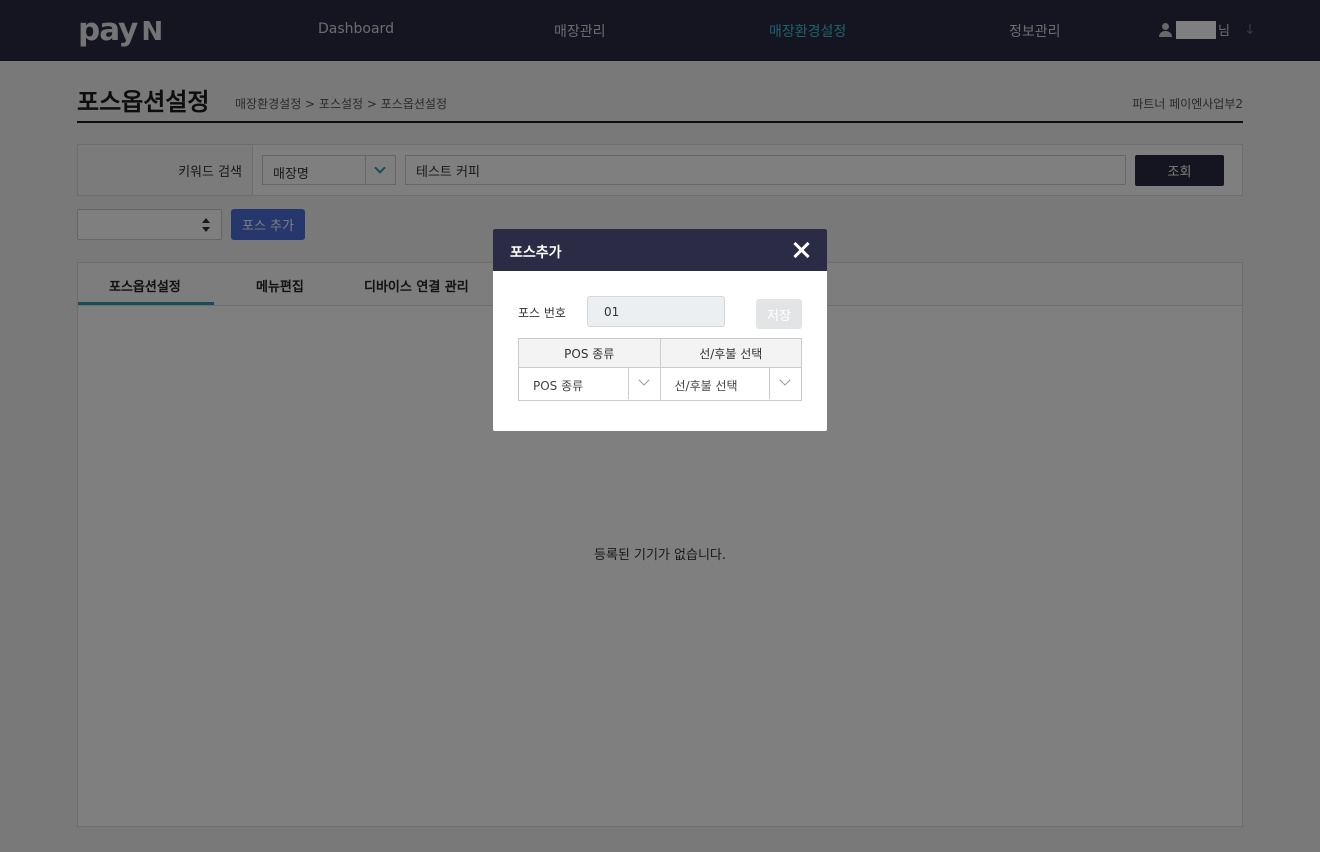 This screenshot has height=852, width=1320. I want to click on pos-type-cell: POS 종류, so click(589, 384).